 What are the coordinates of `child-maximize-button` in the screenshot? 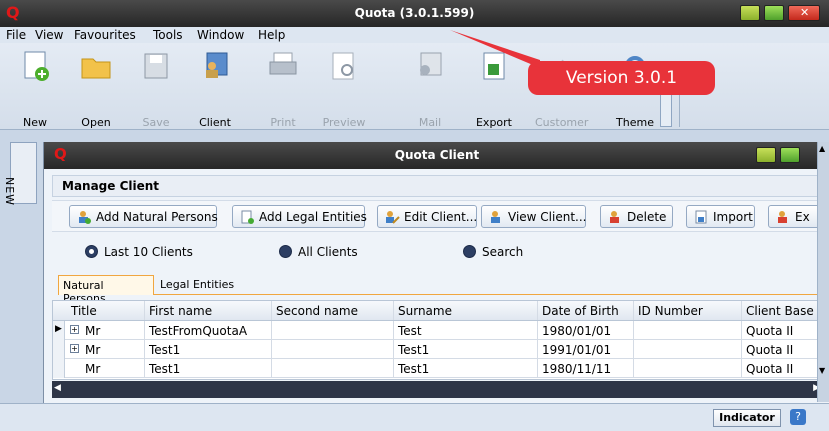 It's located at (790, 155).